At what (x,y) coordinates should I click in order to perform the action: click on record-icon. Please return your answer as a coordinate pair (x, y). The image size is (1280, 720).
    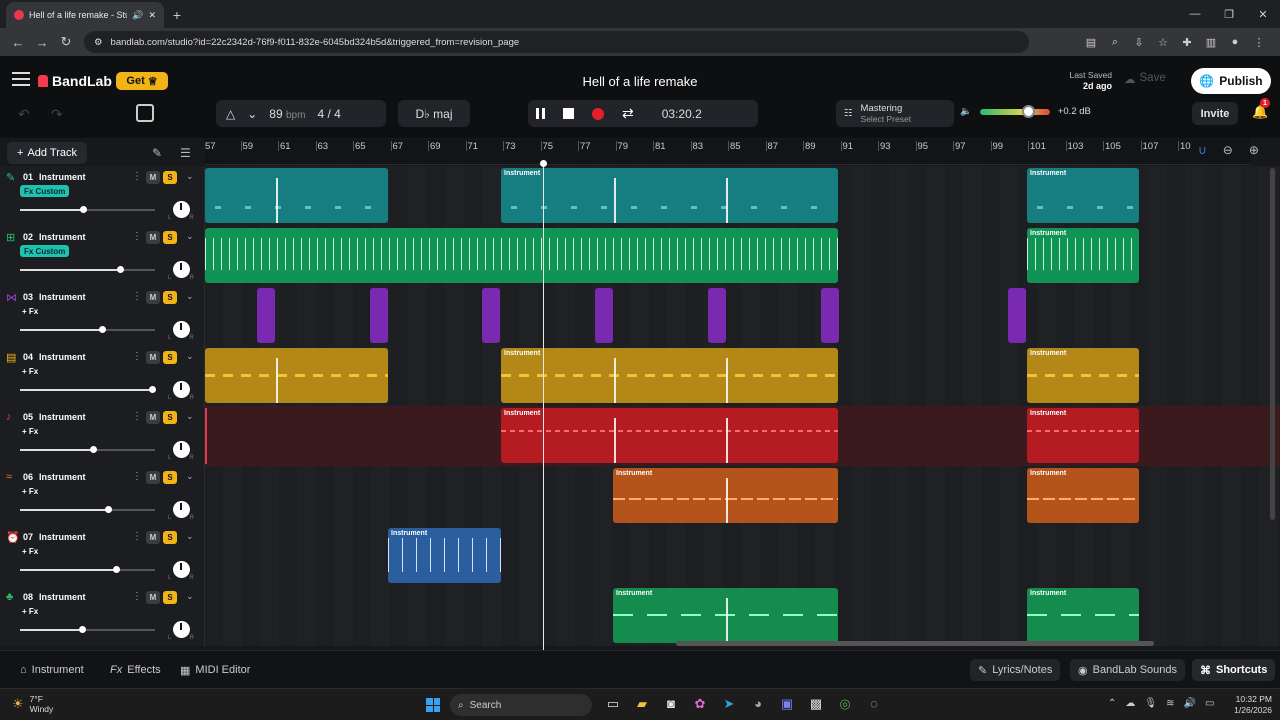
    Looking at the image, I should click on (598, 113).